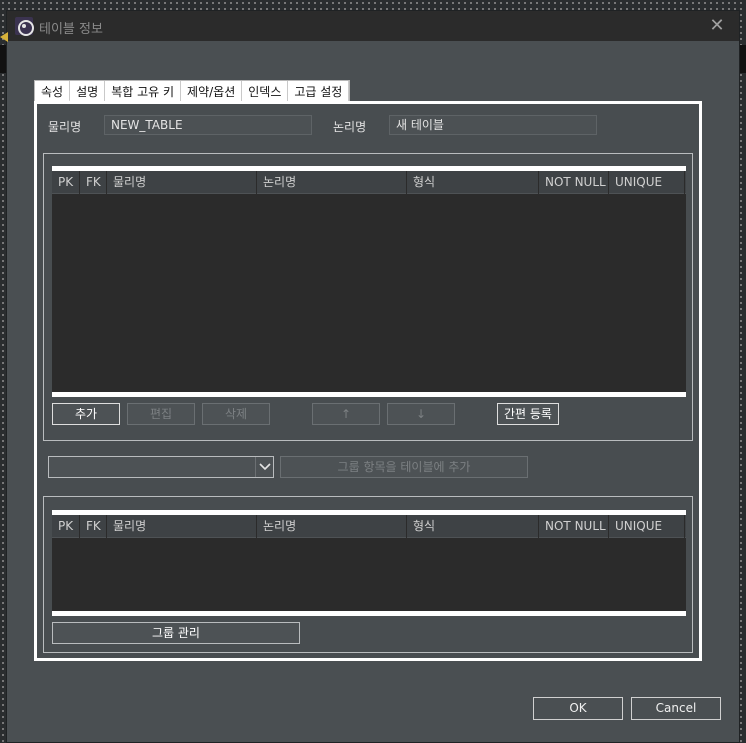 The width and height of the screenshot is (746, 743). Describe the element at coordinates (208, 125) in the screenshot. I see `physical-name-field: NEW_TABLE` at that location.